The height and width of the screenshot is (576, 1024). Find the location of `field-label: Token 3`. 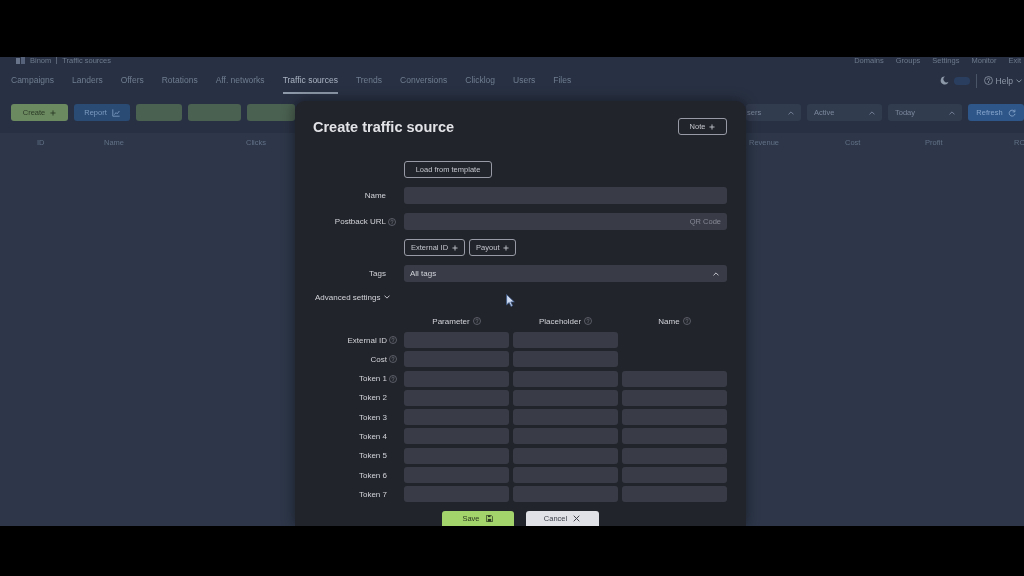

field-label: Token 3 is located at coordinates (372, 417).